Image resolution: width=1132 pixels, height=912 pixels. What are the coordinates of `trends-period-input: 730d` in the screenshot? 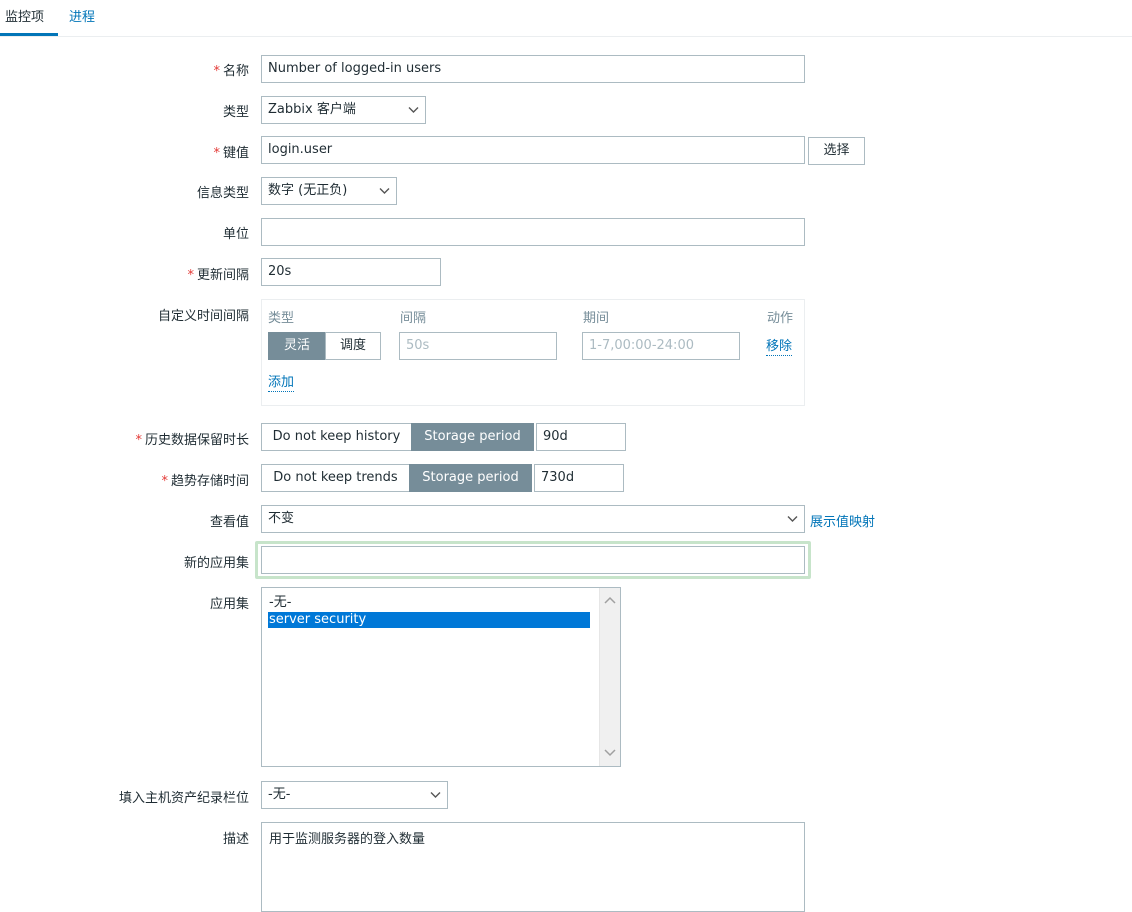 It's located at (579, 478).